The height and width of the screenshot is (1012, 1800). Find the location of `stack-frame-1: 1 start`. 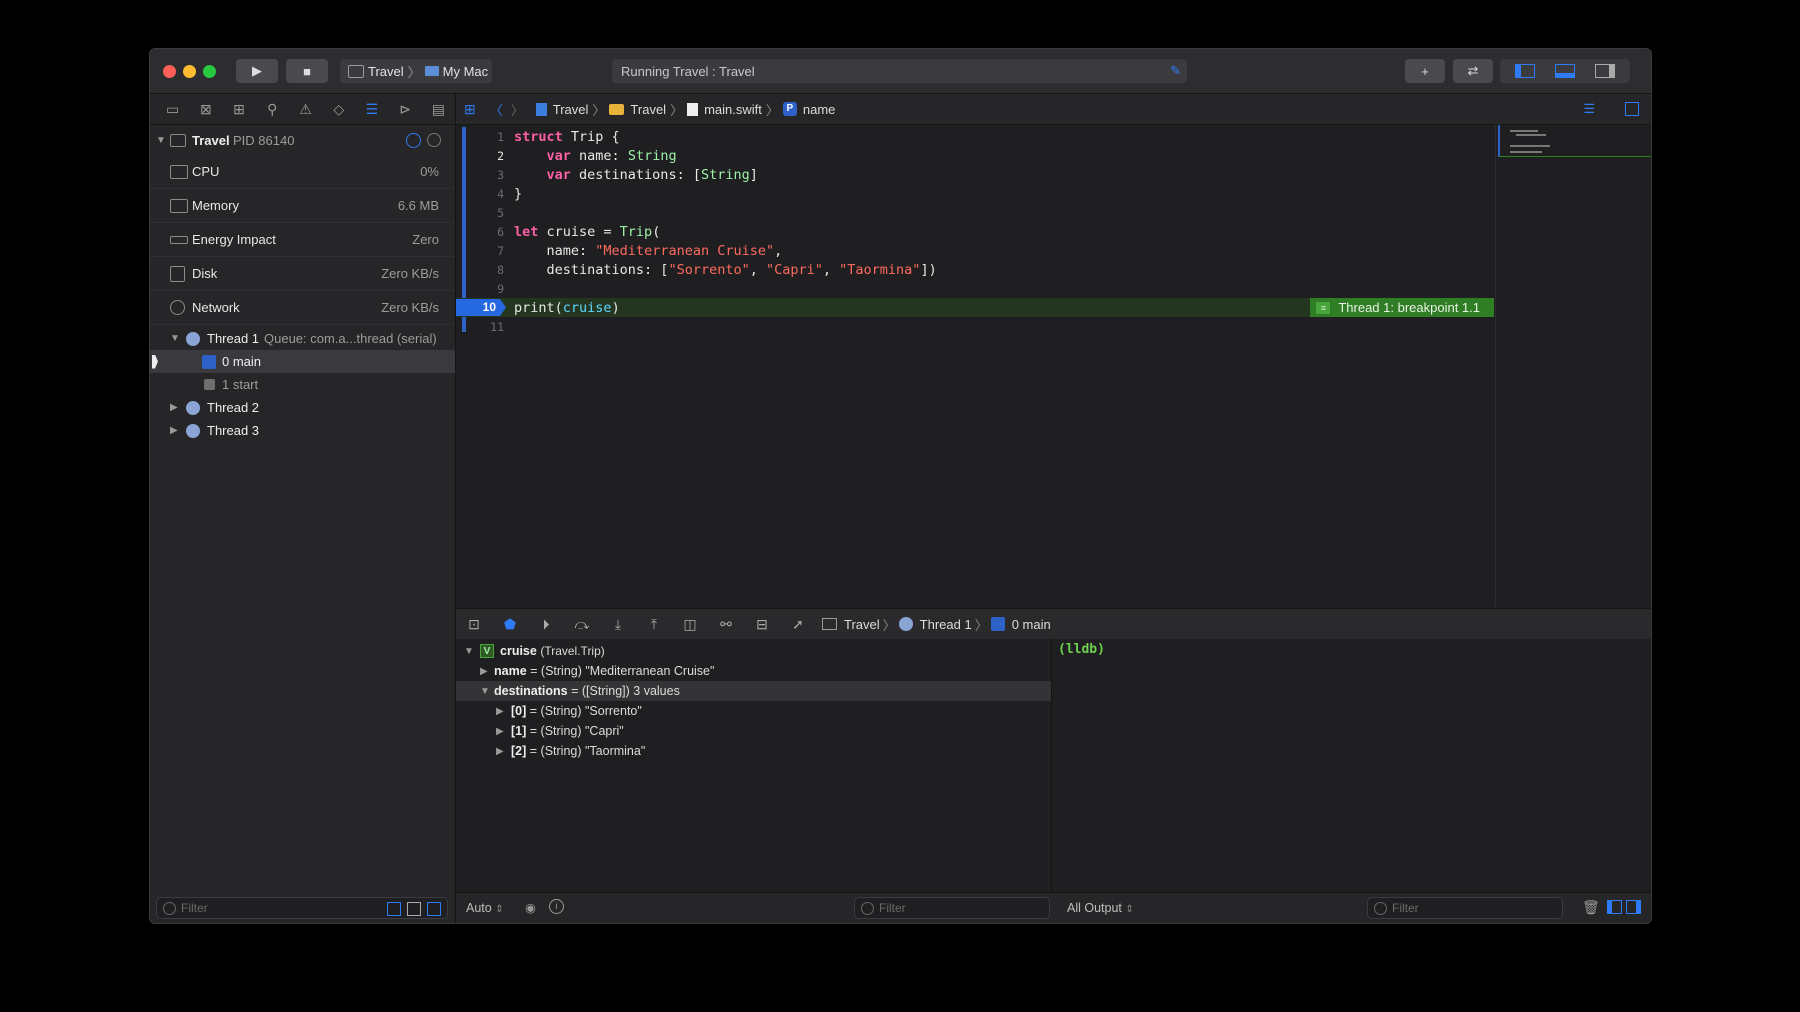

stack-frame-1: 1 start is located at coordinates (302, 384).